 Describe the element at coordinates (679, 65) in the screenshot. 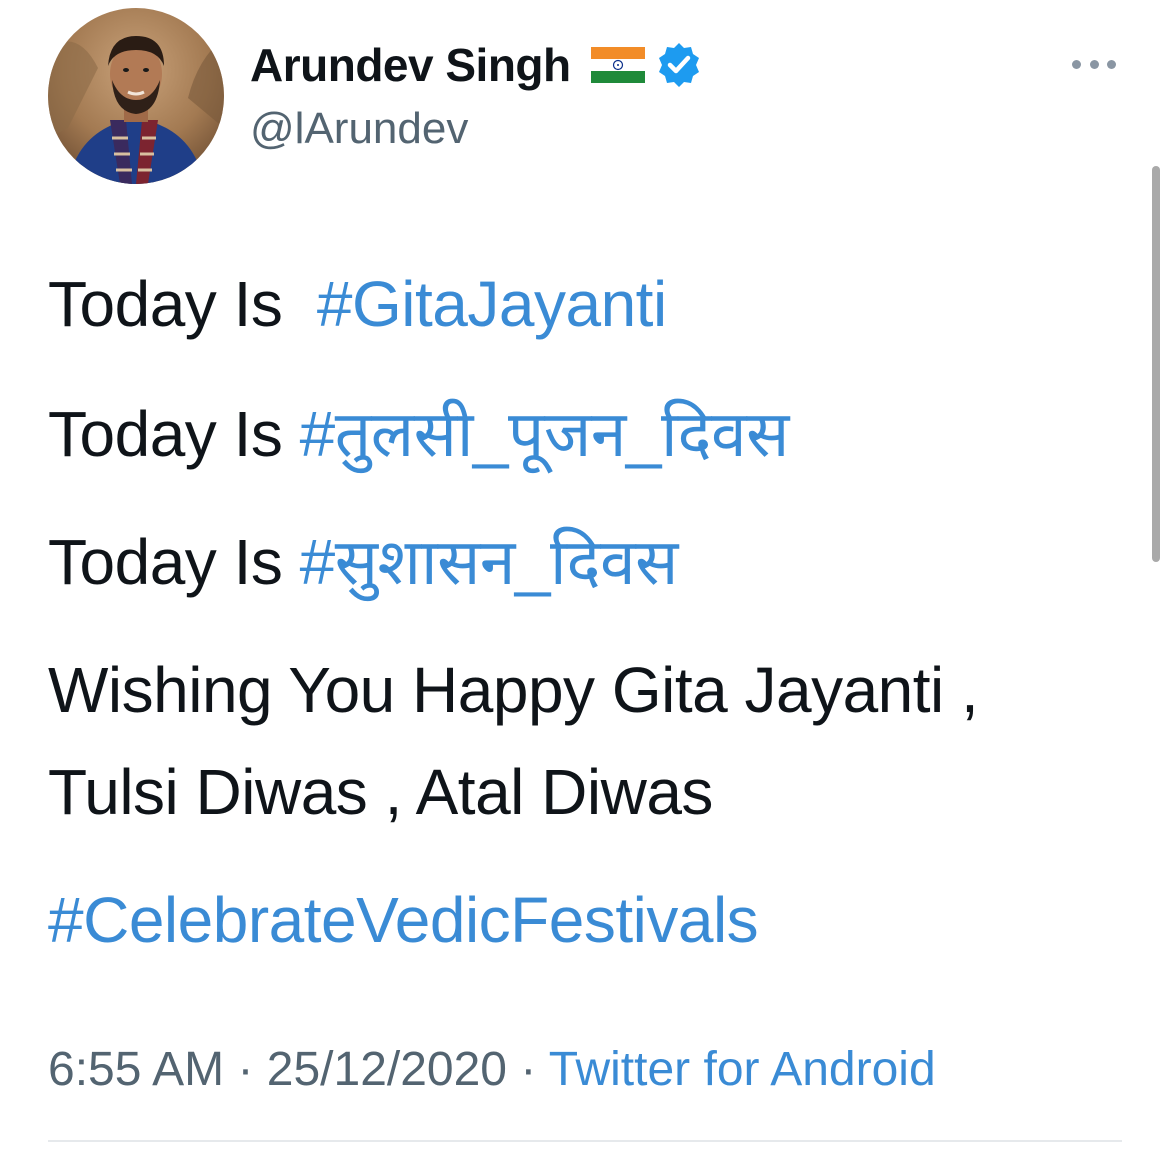

I see `verified-badge-icon` at that location.